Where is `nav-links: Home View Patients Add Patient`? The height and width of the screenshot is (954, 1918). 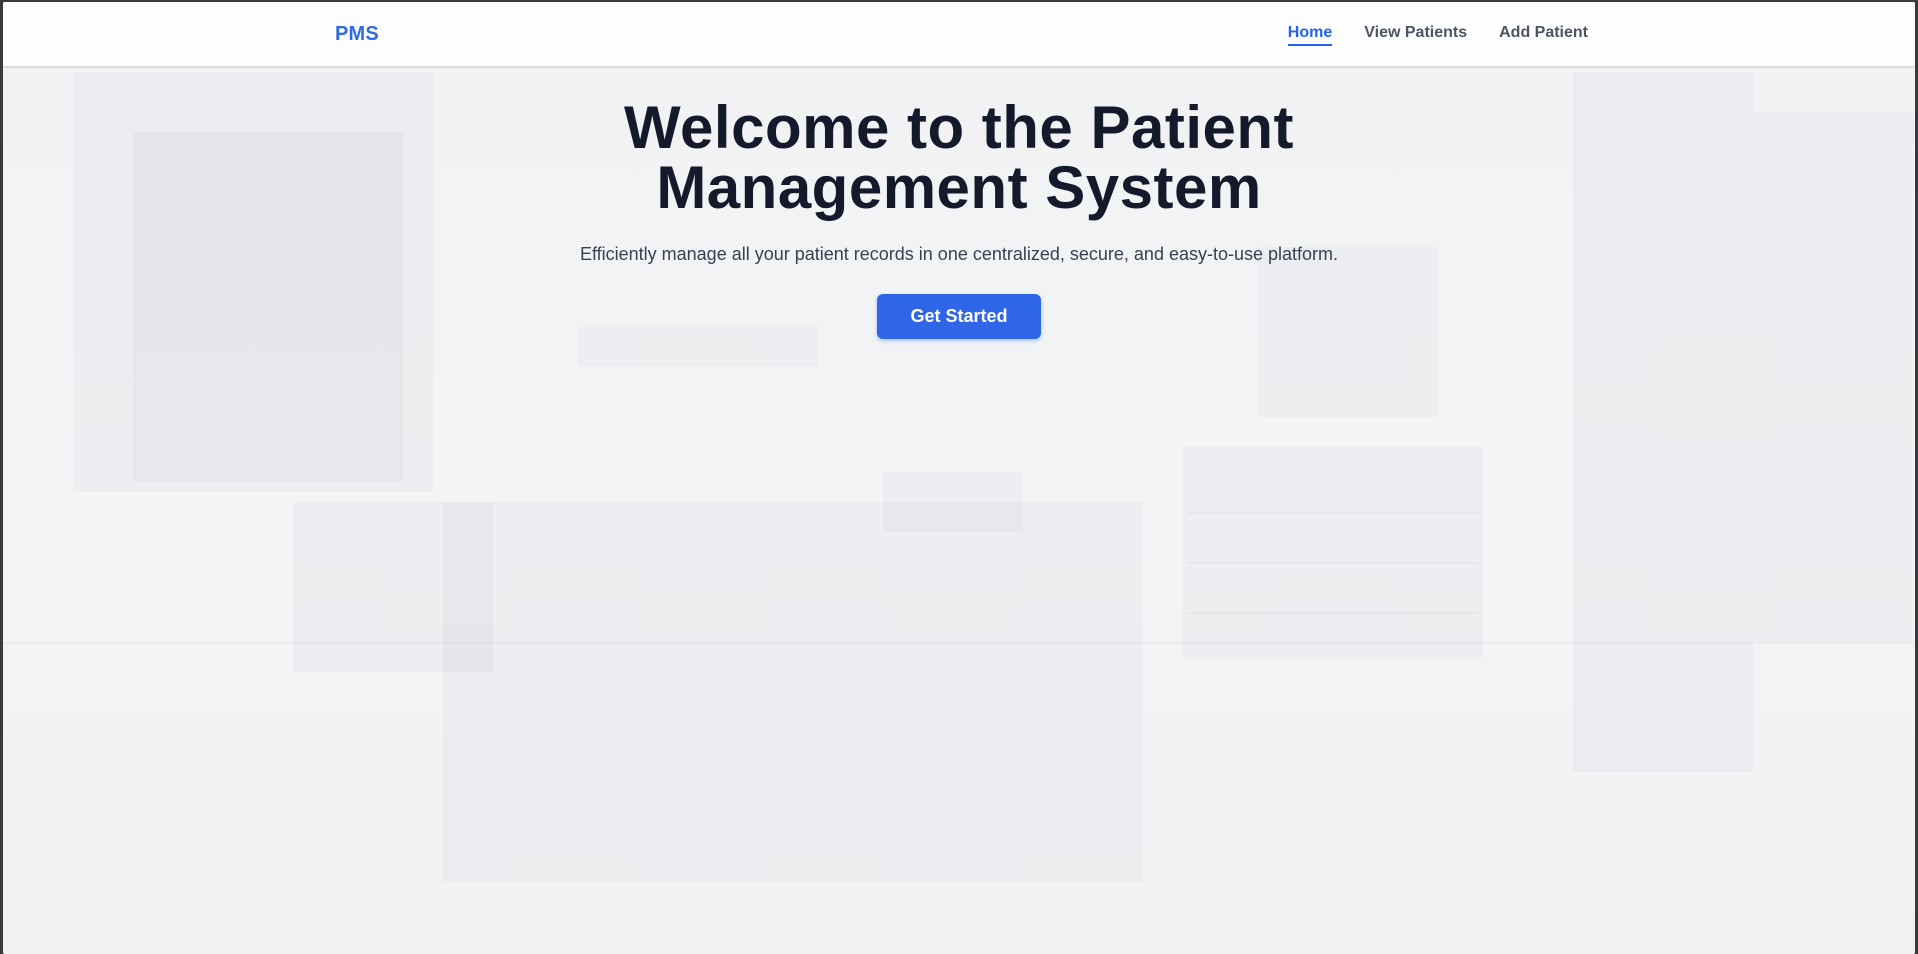 nav-links: Home View Patients Add Patient is located at coordinates (1437, 35).